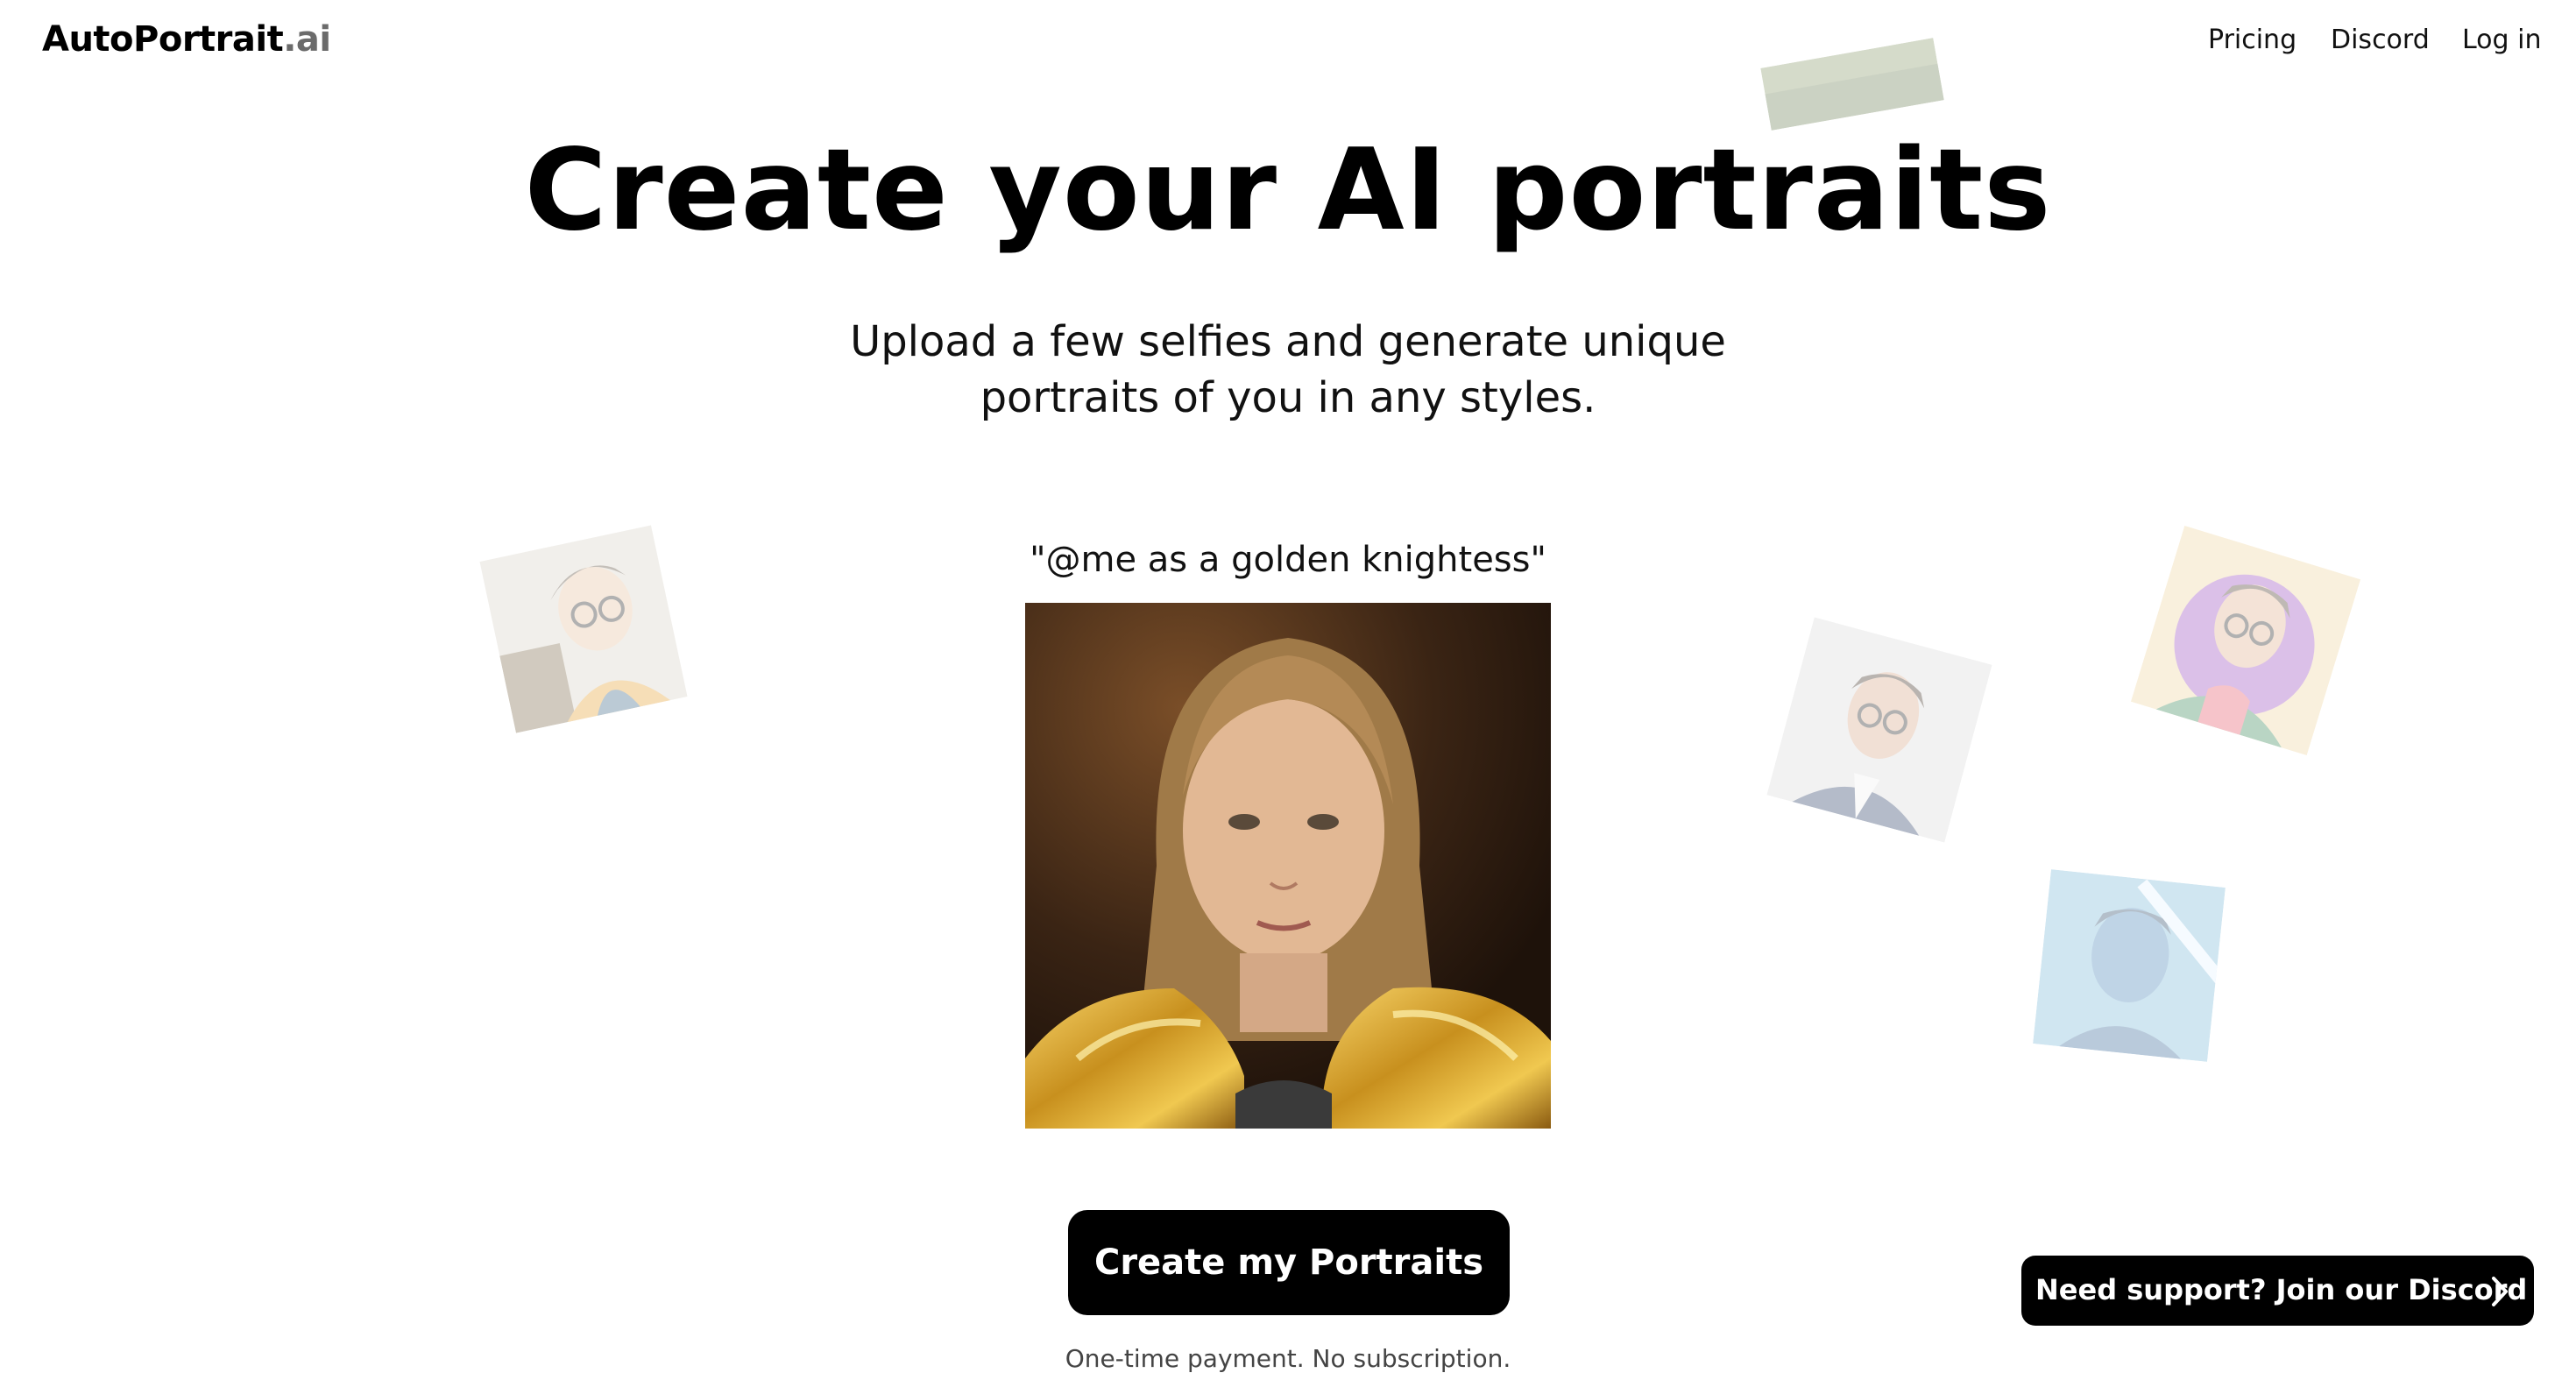 The image size is (2576, 1373). Describe the element at coordinates (1288, 1358) in the screenshot. I see `payment-note: One-time payment. No subscription.` at that location.